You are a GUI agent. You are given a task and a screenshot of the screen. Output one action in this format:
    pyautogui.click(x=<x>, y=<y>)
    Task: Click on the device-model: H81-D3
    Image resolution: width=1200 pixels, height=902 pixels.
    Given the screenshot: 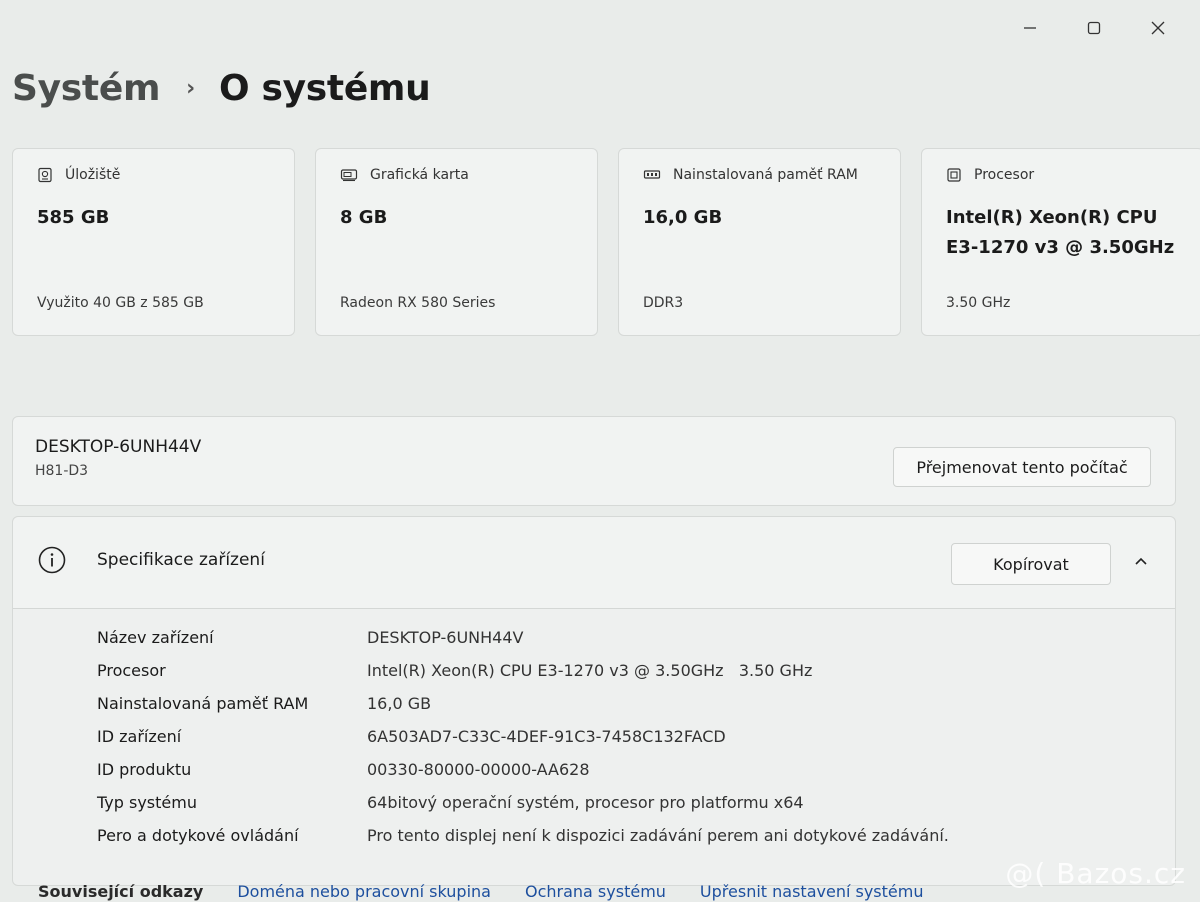 What is the action you would take?
    pyautogui.click(x=62, y=471)
    